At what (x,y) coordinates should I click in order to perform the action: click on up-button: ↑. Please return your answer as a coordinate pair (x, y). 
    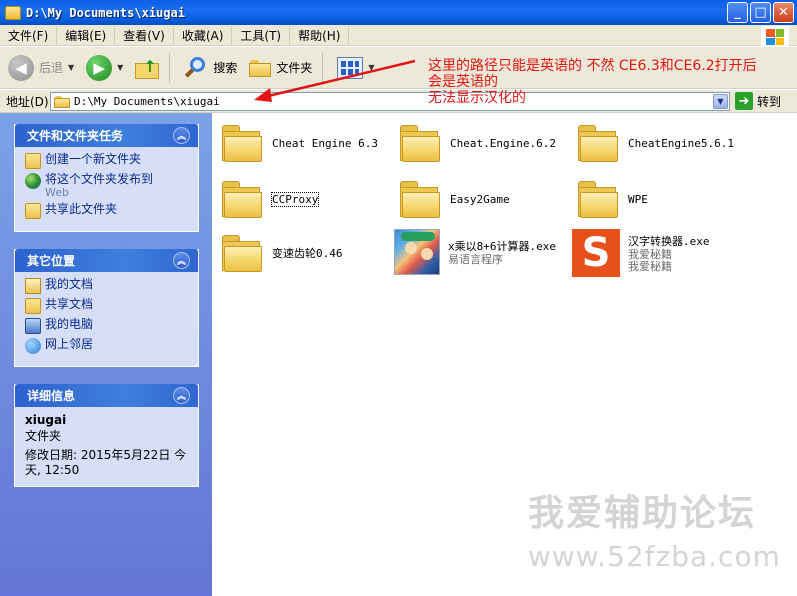
    Looking at the image, I should click on (147, 68).